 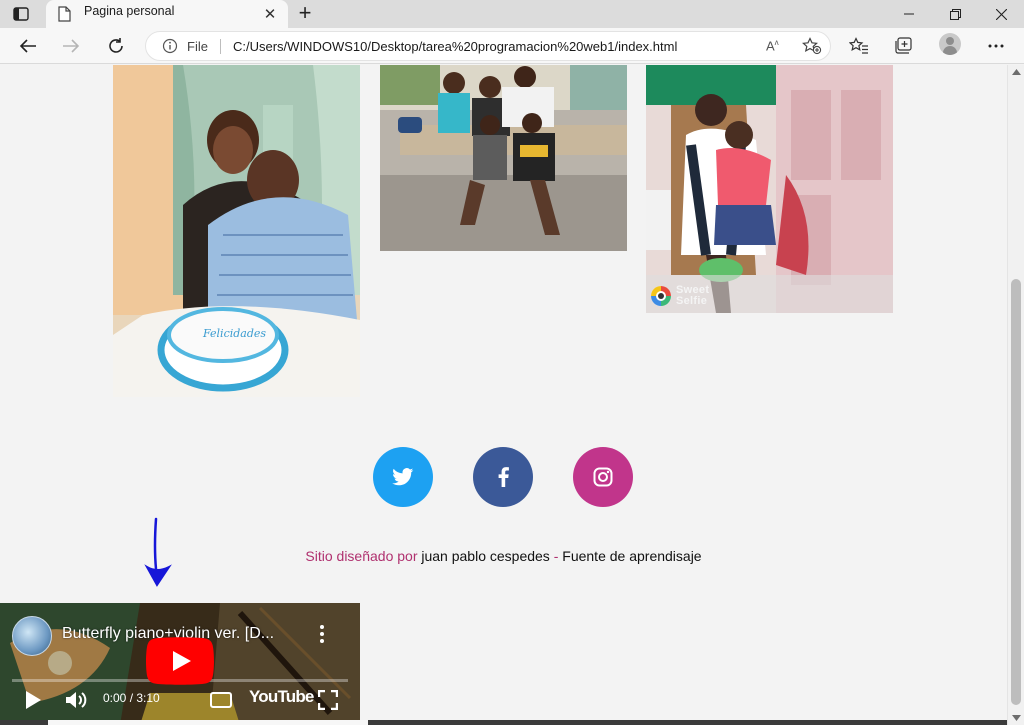 I want to click on watermark-text: Sweet Selfie, so click(x=693, y=295).